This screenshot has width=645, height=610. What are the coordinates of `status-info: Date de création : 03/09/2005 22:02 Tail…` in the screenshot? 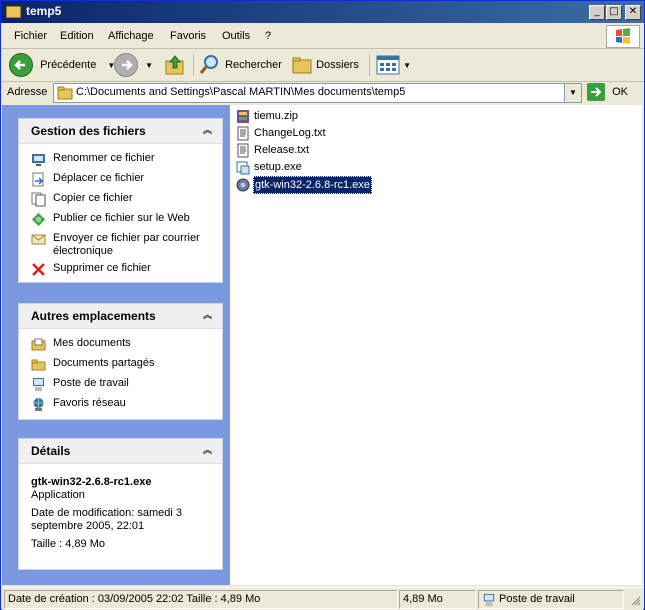 It's located at (201, 599).